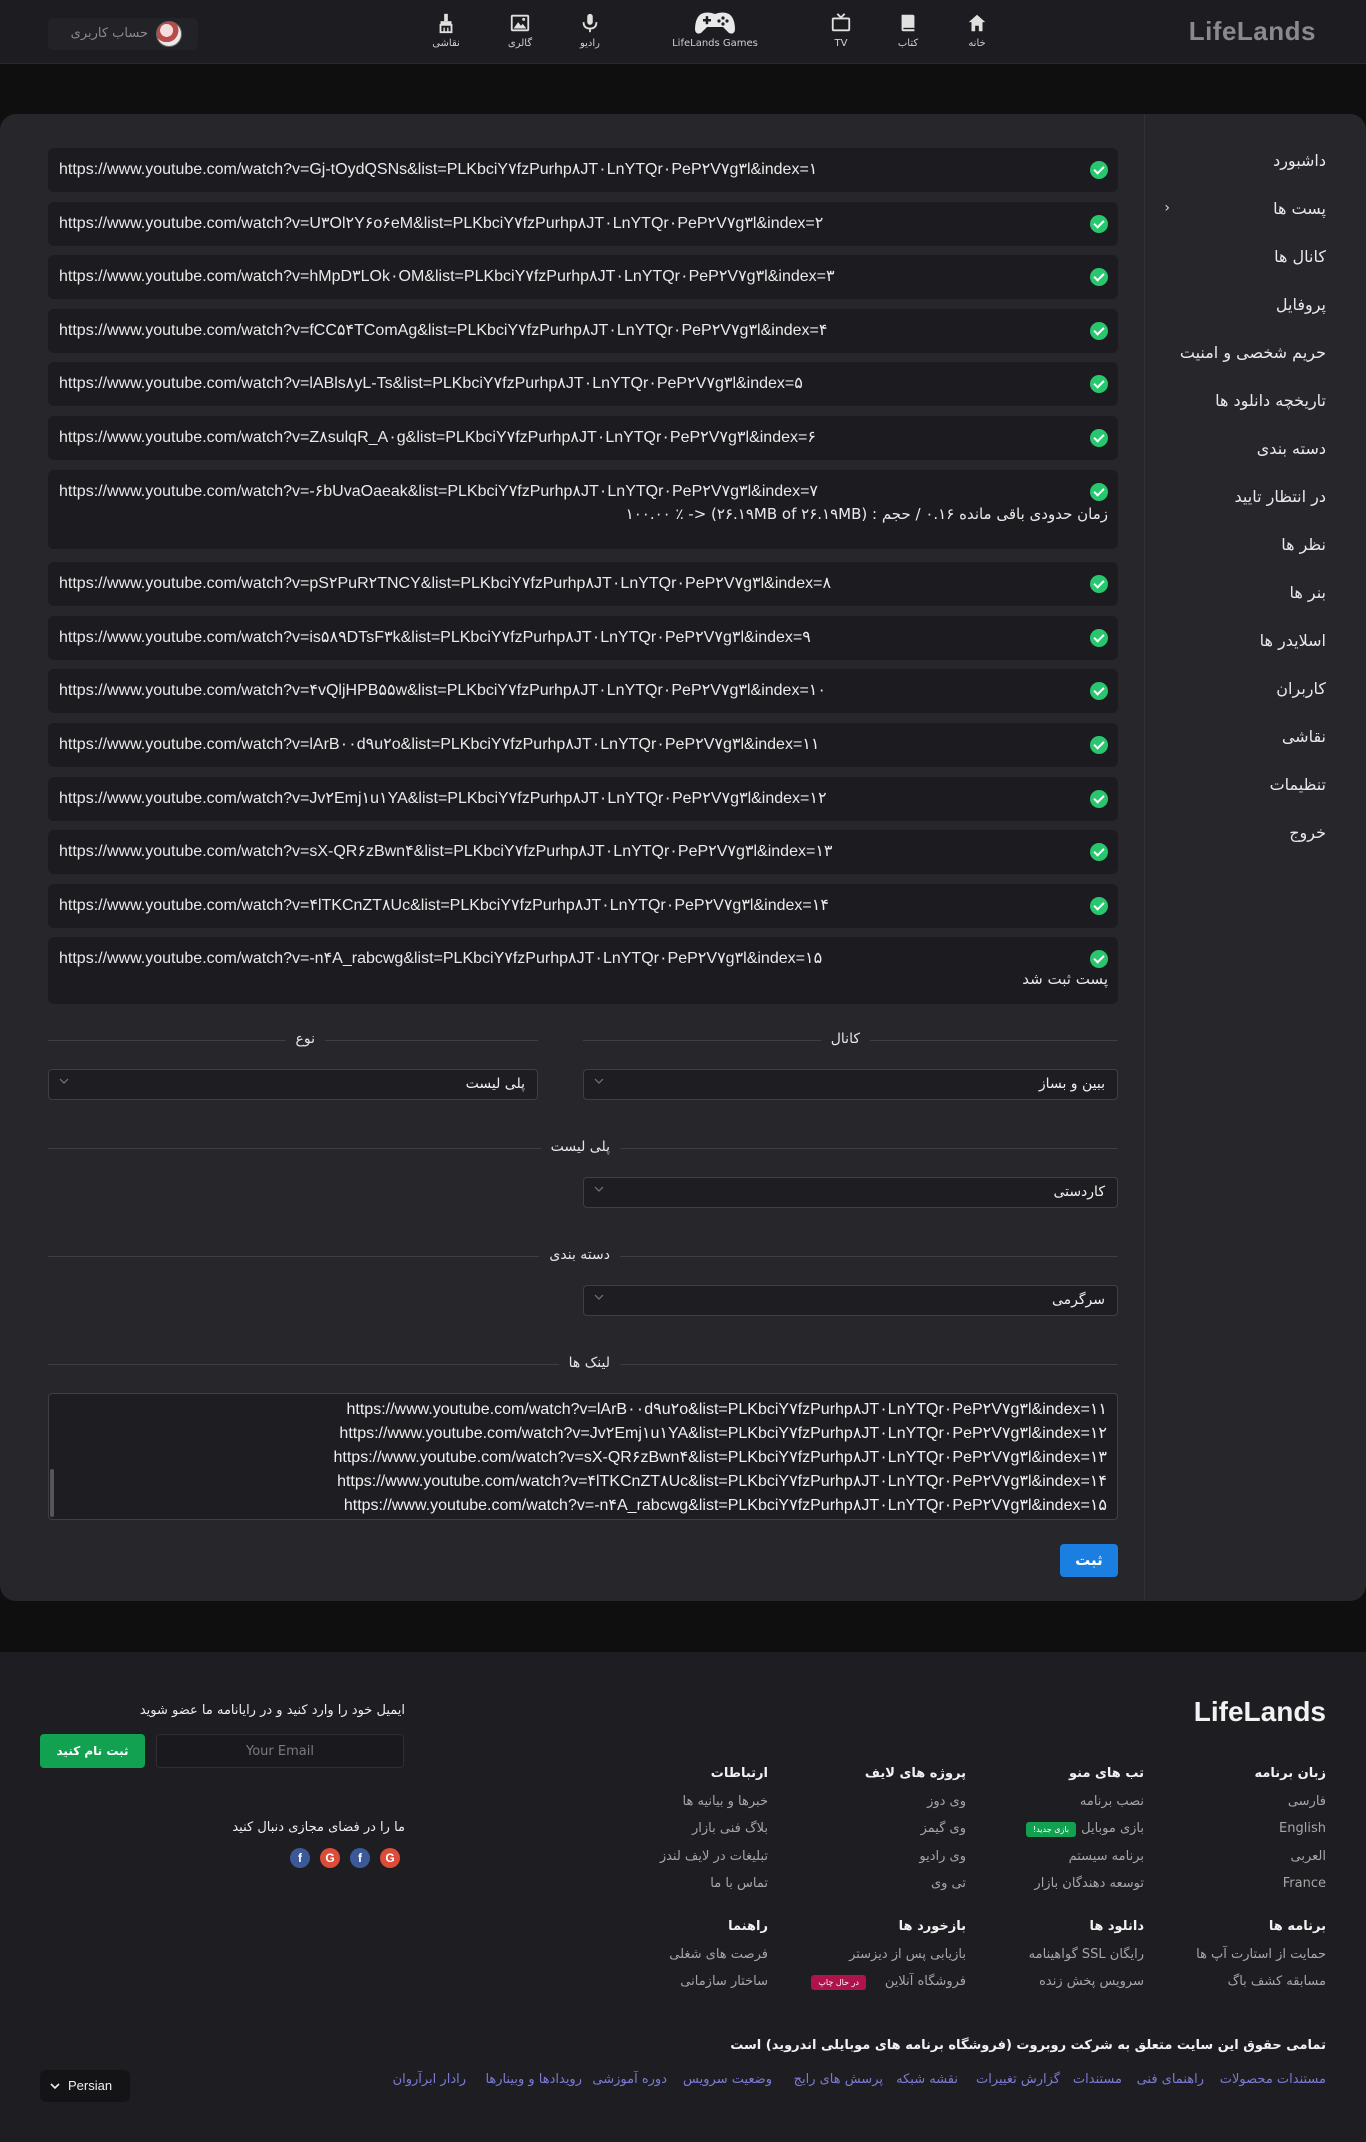  I want to click on footer-link: سرویس پخش زنده, so click(1091, 1981).